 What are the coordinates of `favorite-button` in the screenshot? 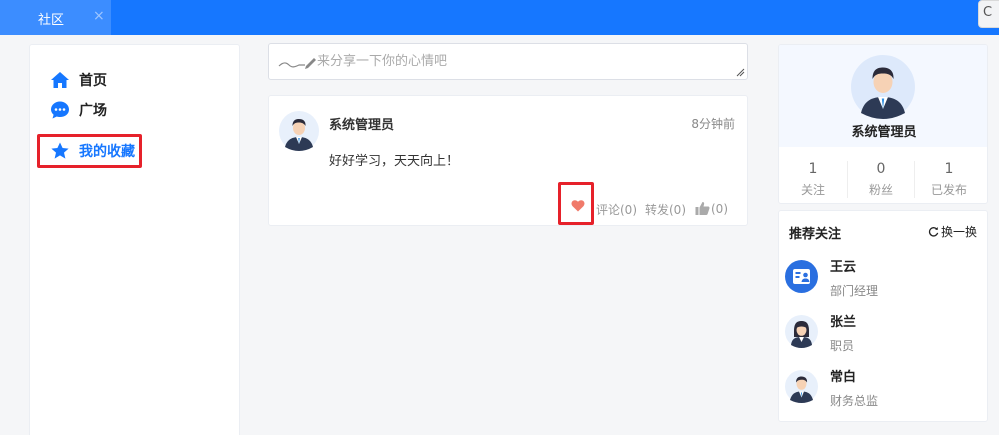 It's located at (576, 203).